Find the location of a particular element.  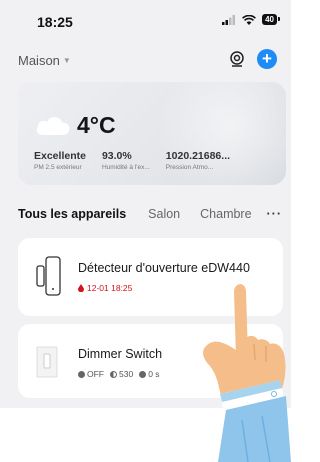

target-icon is located at coordinates (237, 59).